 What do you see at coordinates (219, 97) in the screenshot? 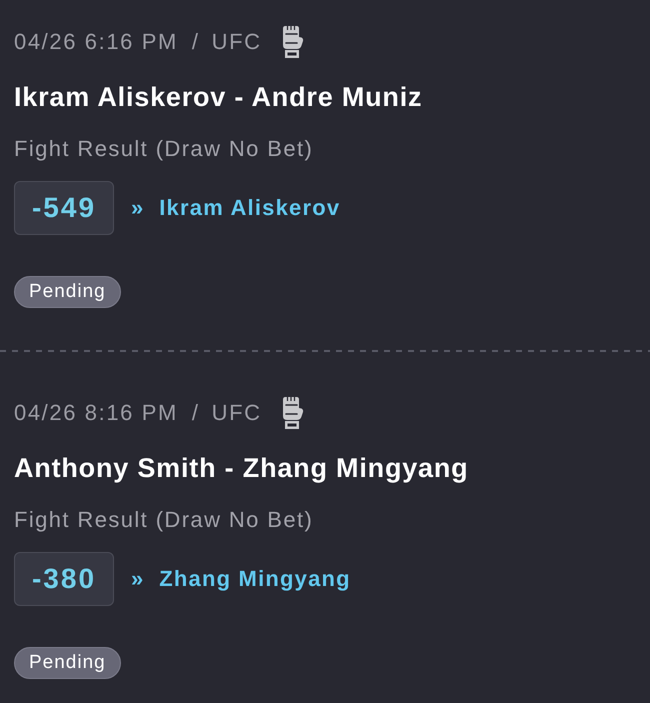
I see `event-title: Ikram Aliskerov - Andre Muniz` at bounding box center [219, 97].